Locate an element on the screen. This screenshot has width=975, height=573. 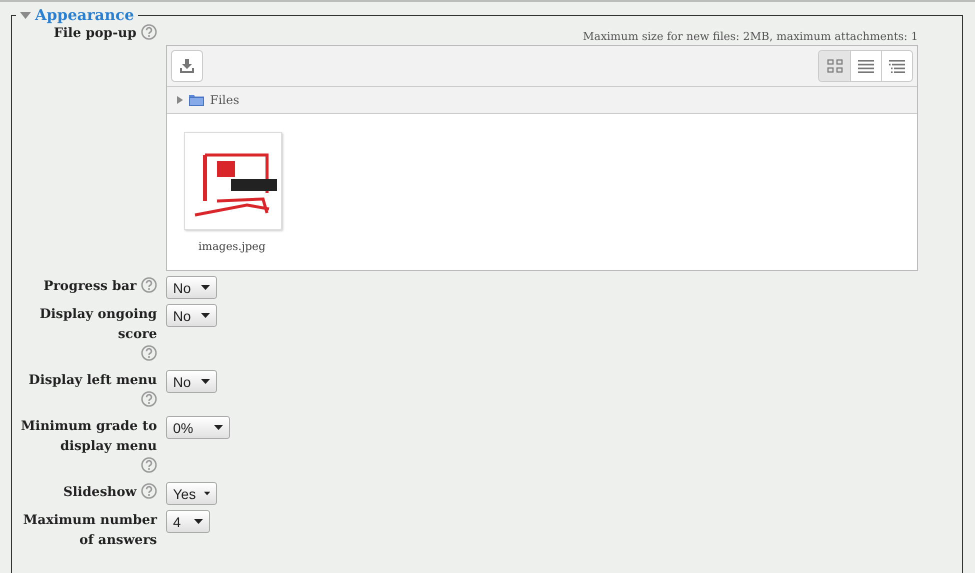
folder-icon is located at coordinates (196, 100).